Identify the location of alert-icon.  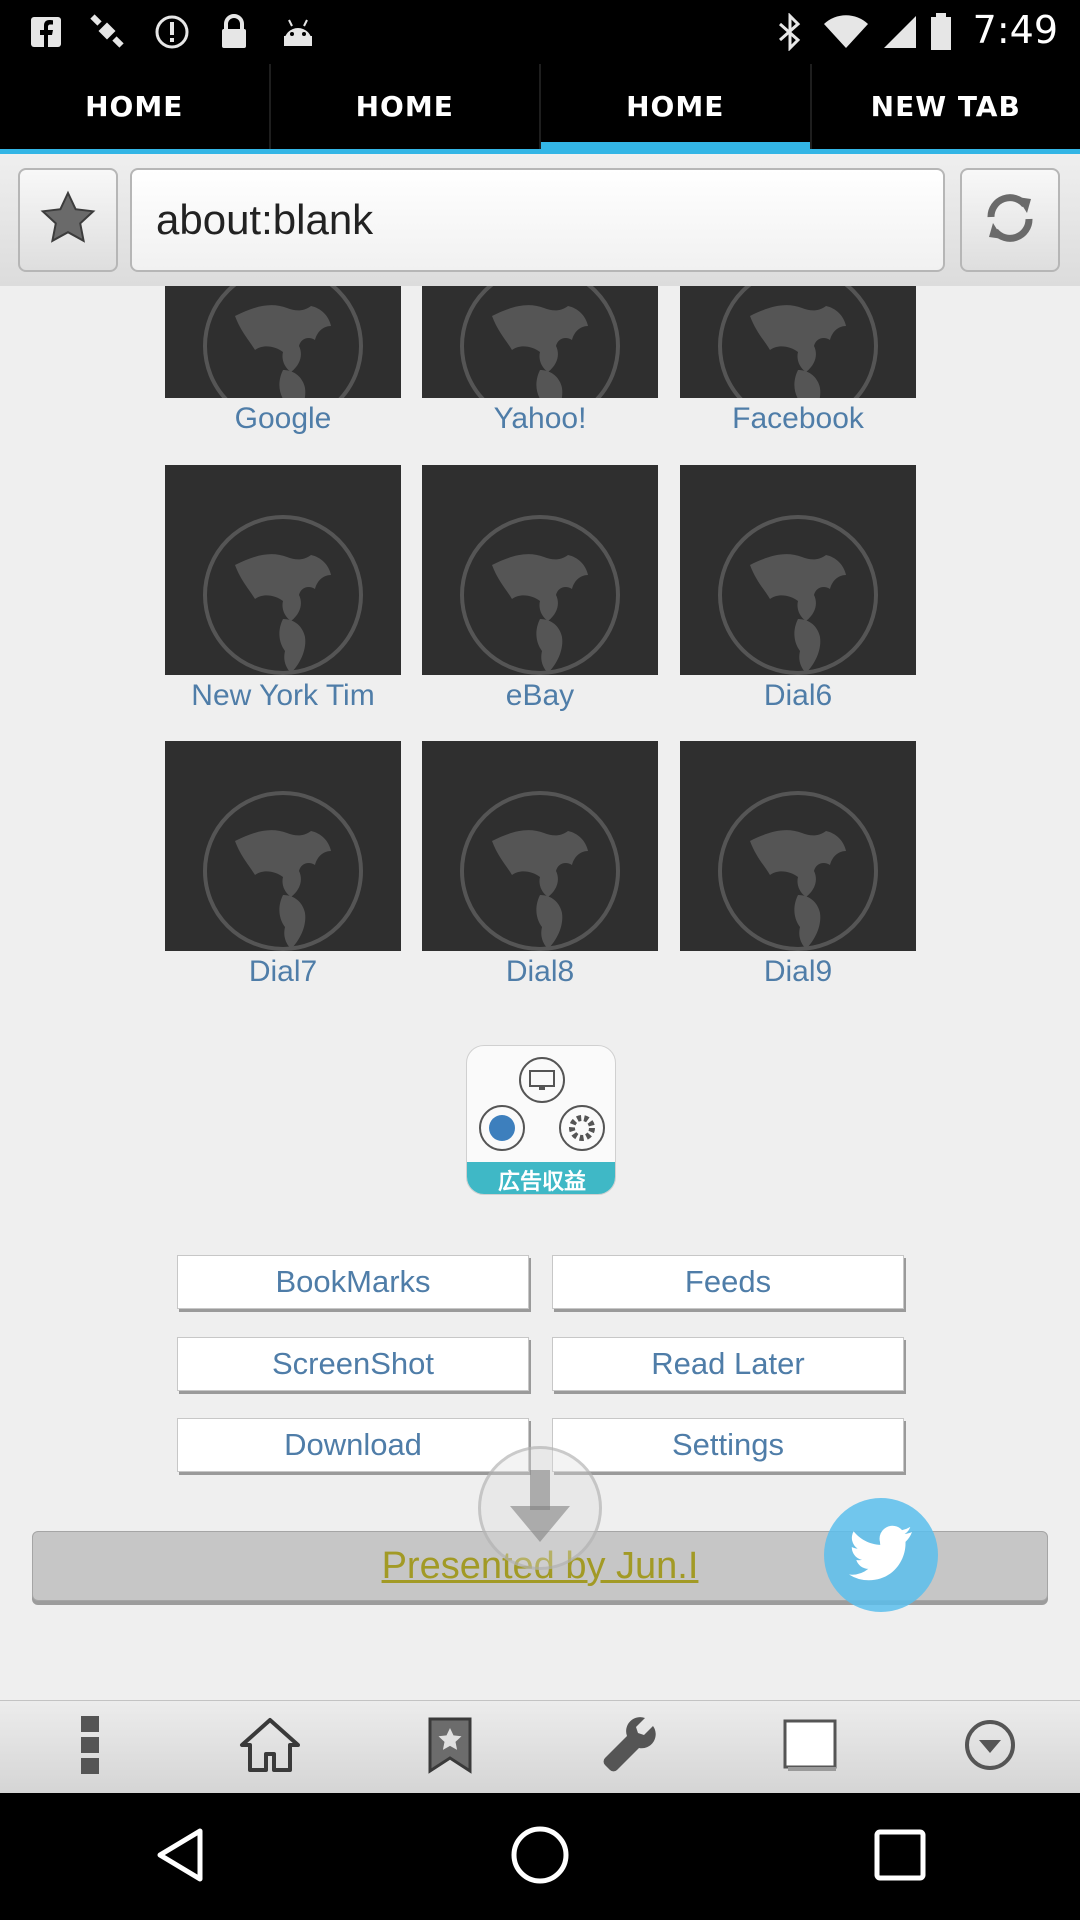
(172, 32).